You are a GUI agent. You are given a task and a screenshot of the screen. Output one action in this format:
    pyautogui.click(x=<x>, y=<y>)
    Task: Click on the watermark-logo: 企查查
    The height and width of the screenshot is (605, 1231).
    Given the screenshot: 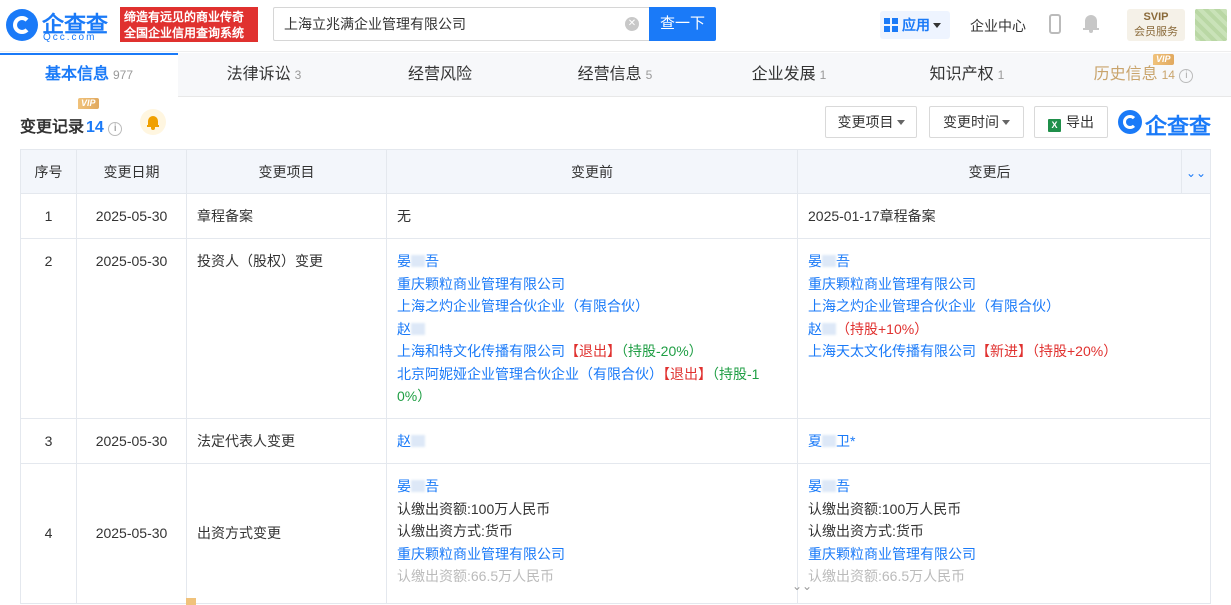 What is the action you would take?
    pyautogui.click(x=1165, y=123)
    